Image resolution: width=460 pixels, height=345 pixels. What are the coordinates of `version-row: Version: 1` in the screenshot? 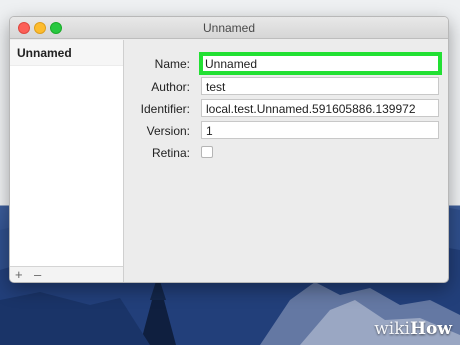 It's located at (286, 131).